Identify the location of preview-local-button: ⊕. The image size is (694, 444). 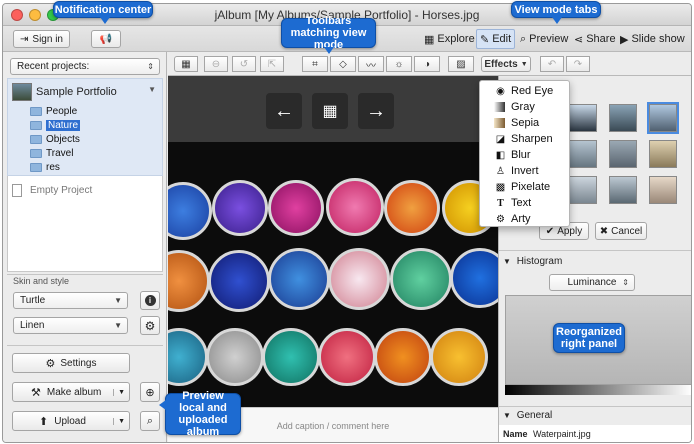
(150, 392).